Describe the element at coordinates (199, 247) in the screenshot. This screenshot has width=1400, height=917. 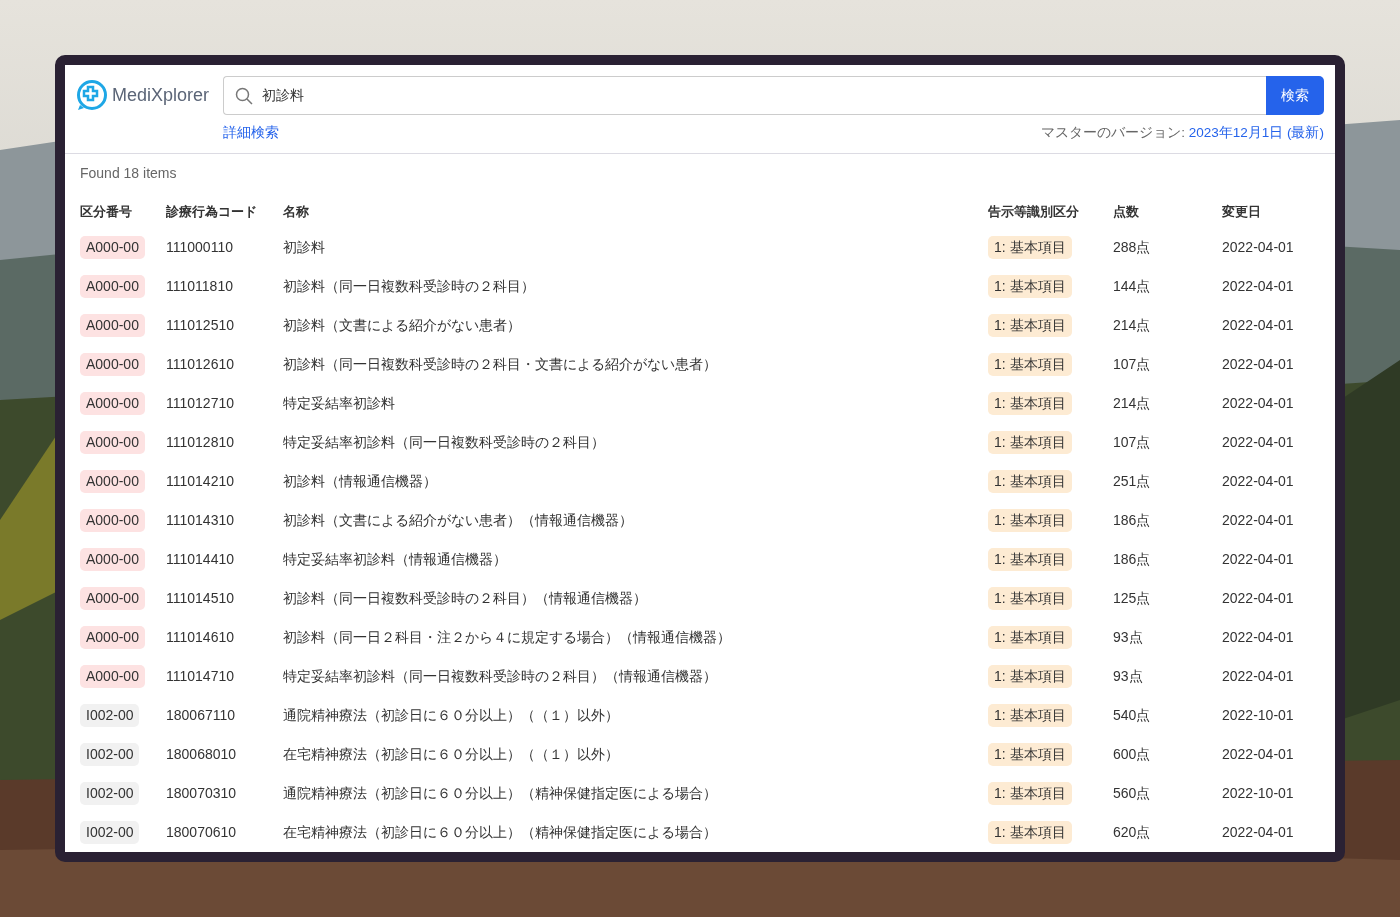
I see `code-cell: 111000110` at that location.